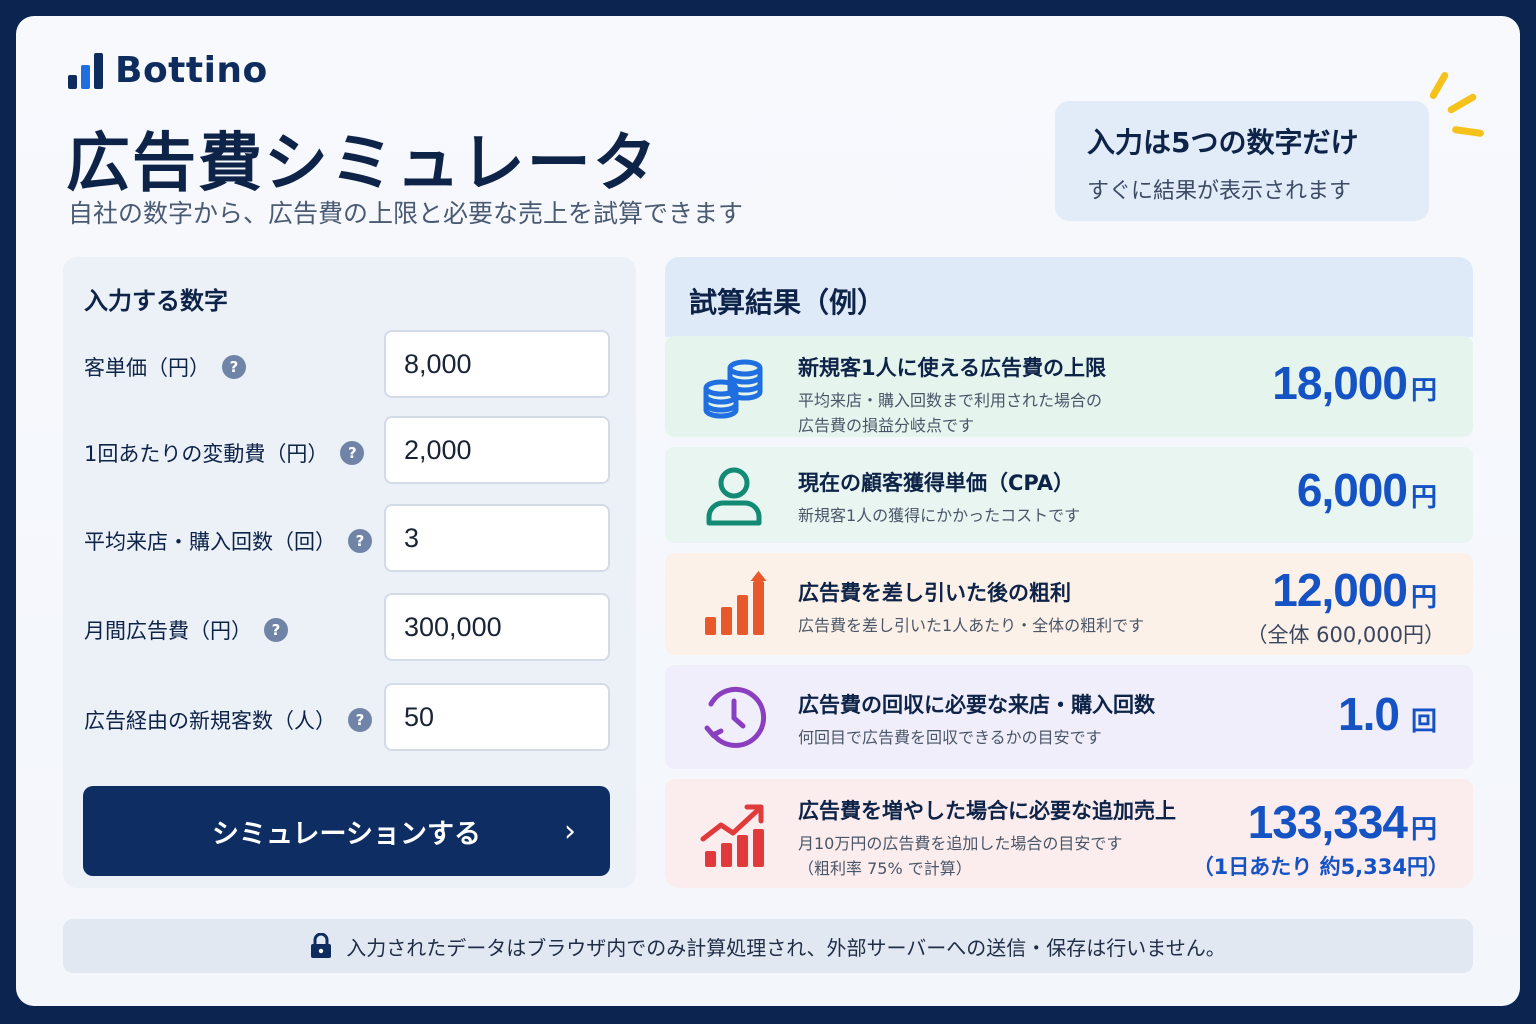  I want to click on monthly-ad-cost-input, so click(497, 627).